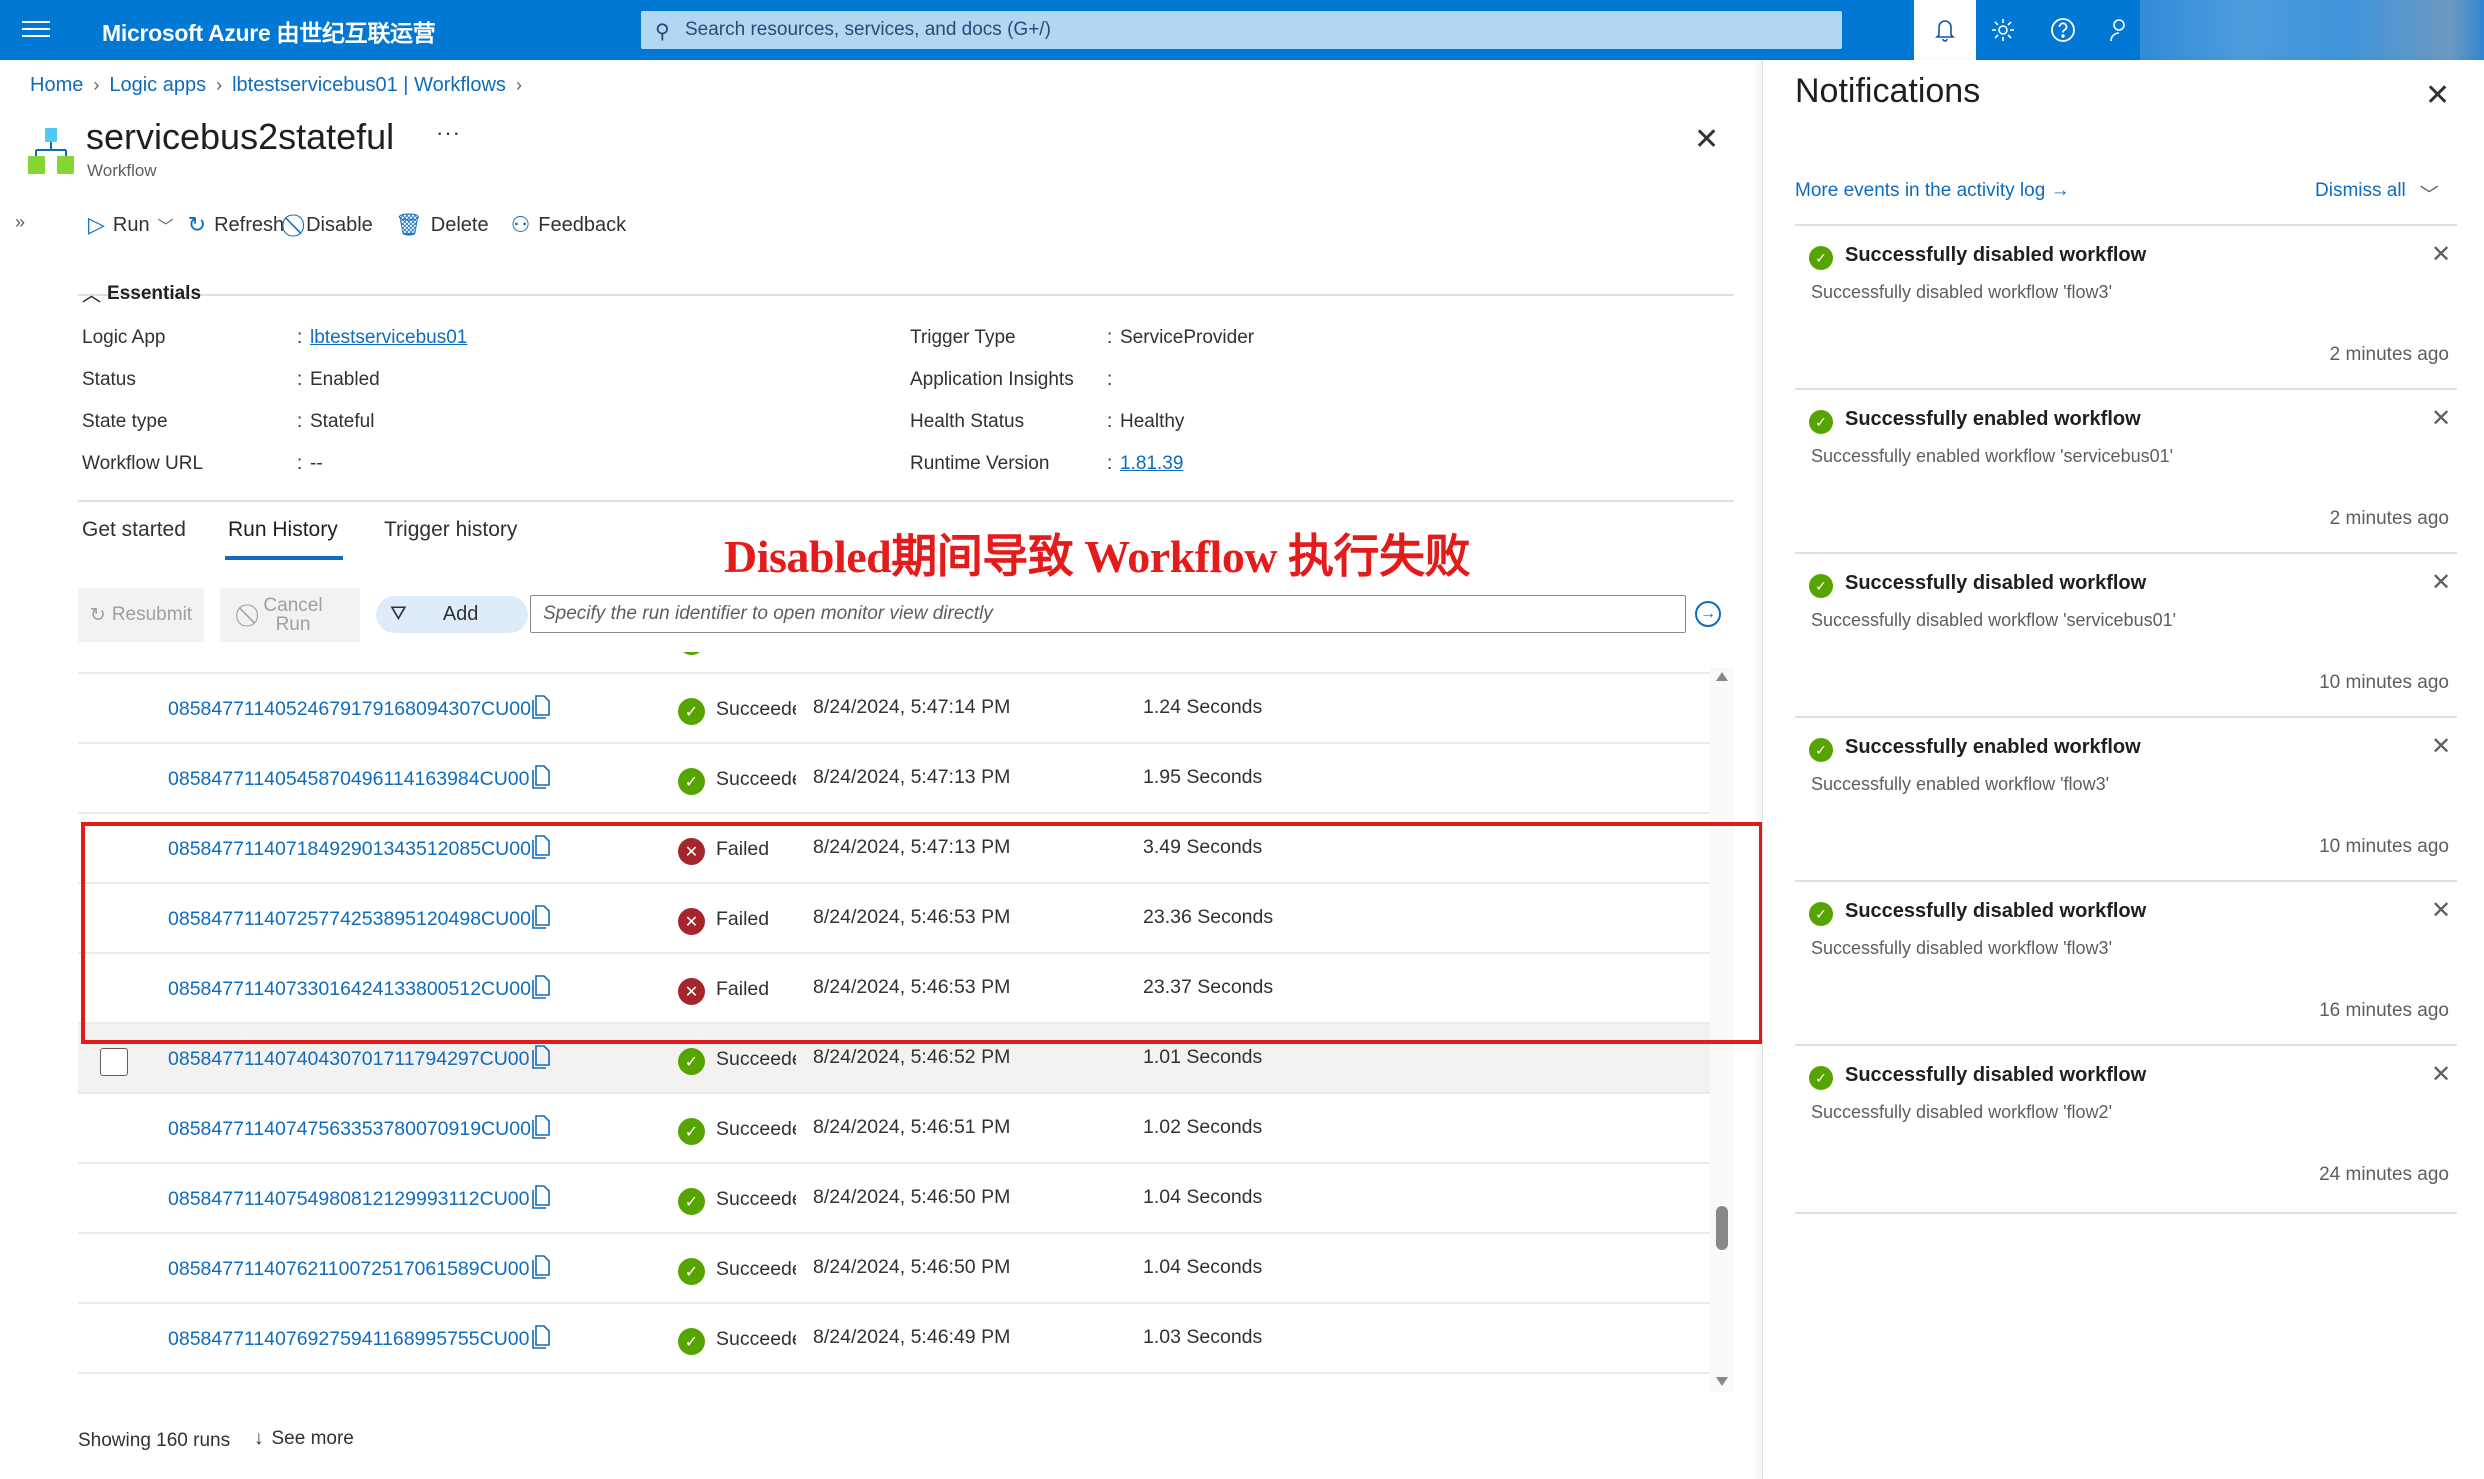 The width and height of the screenshot is (2484, 1479). I want to click on global-search: ⚲, so click(1241, 30).